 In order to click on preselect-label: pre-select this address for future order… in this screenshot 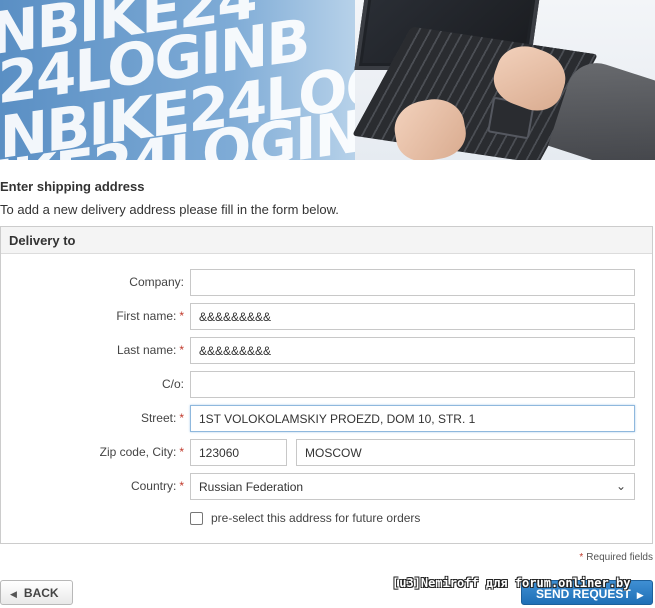, I will do `click(315, 518)`.